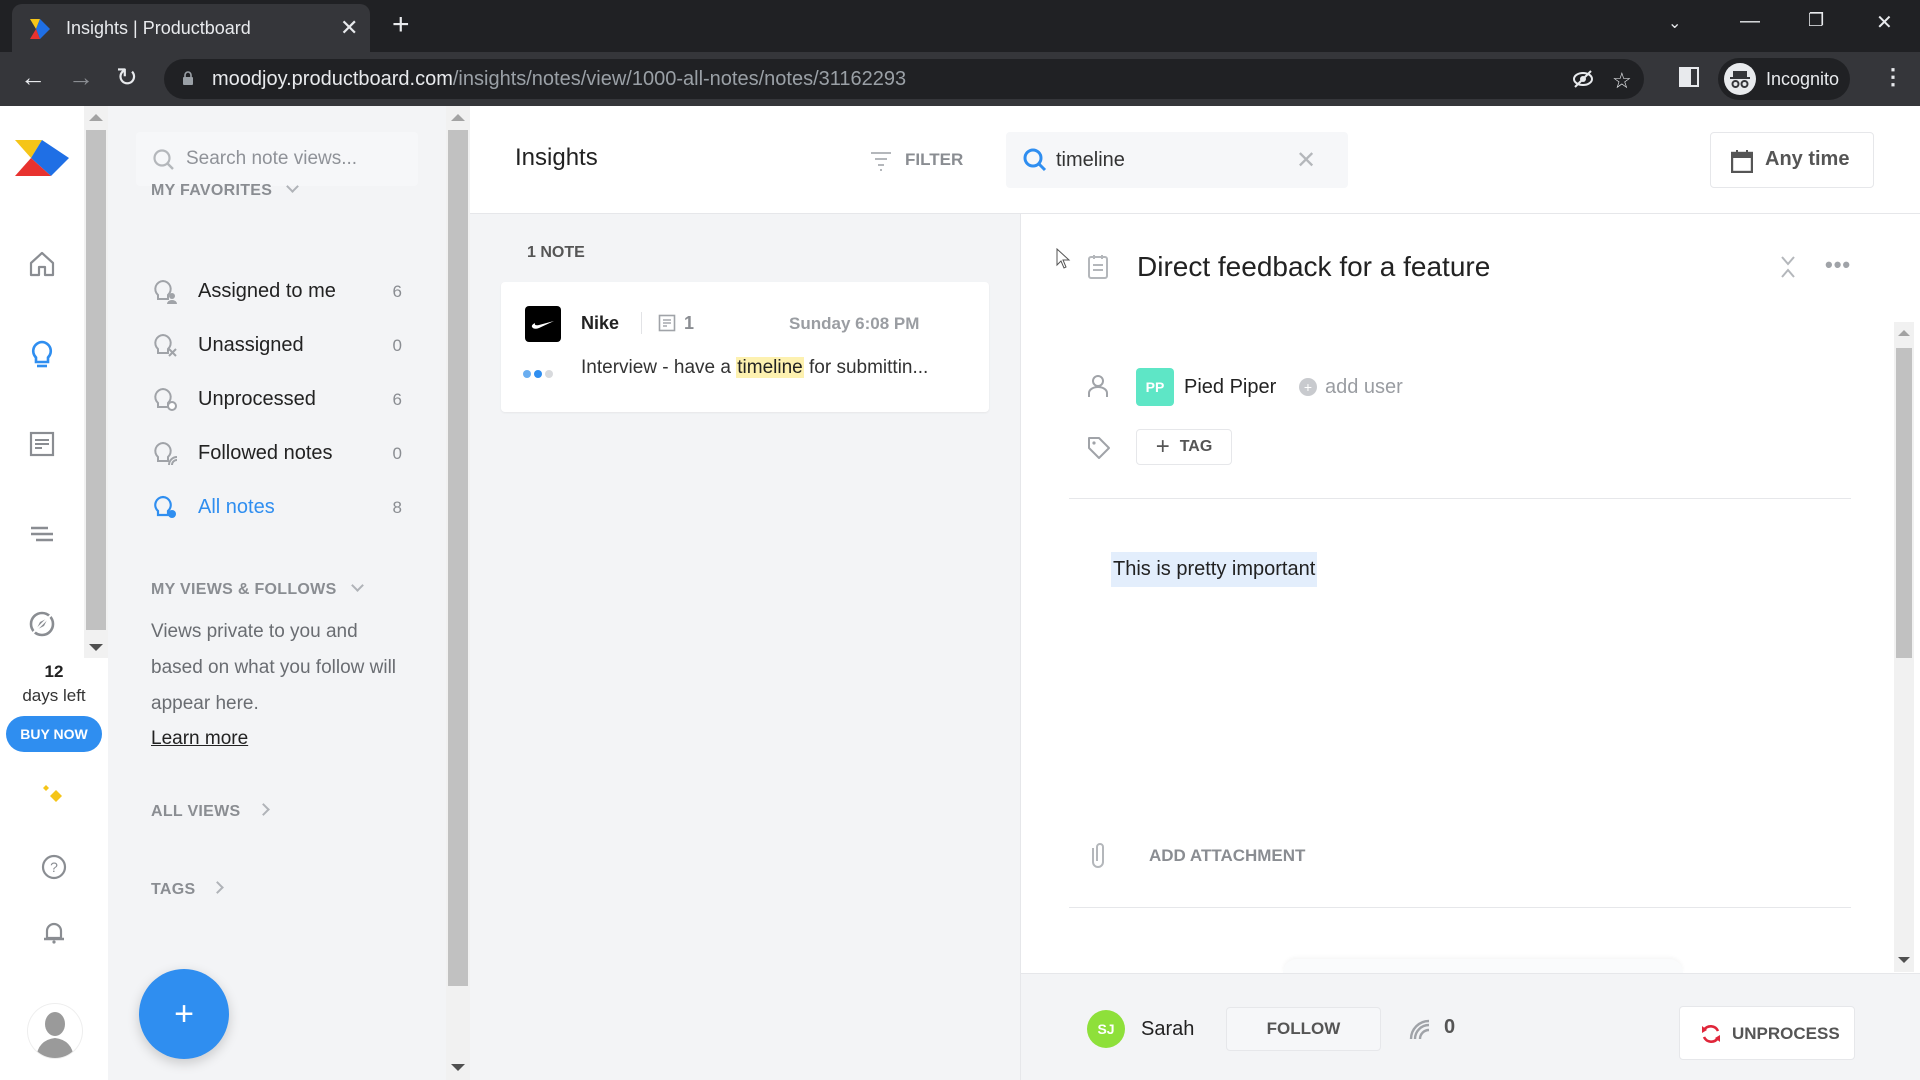 This screenshot has height=1080, width=1920. Describe the element at coordinates (1106, 1029) in the screenshot. I see `owner-avatar: SJ` at that location.